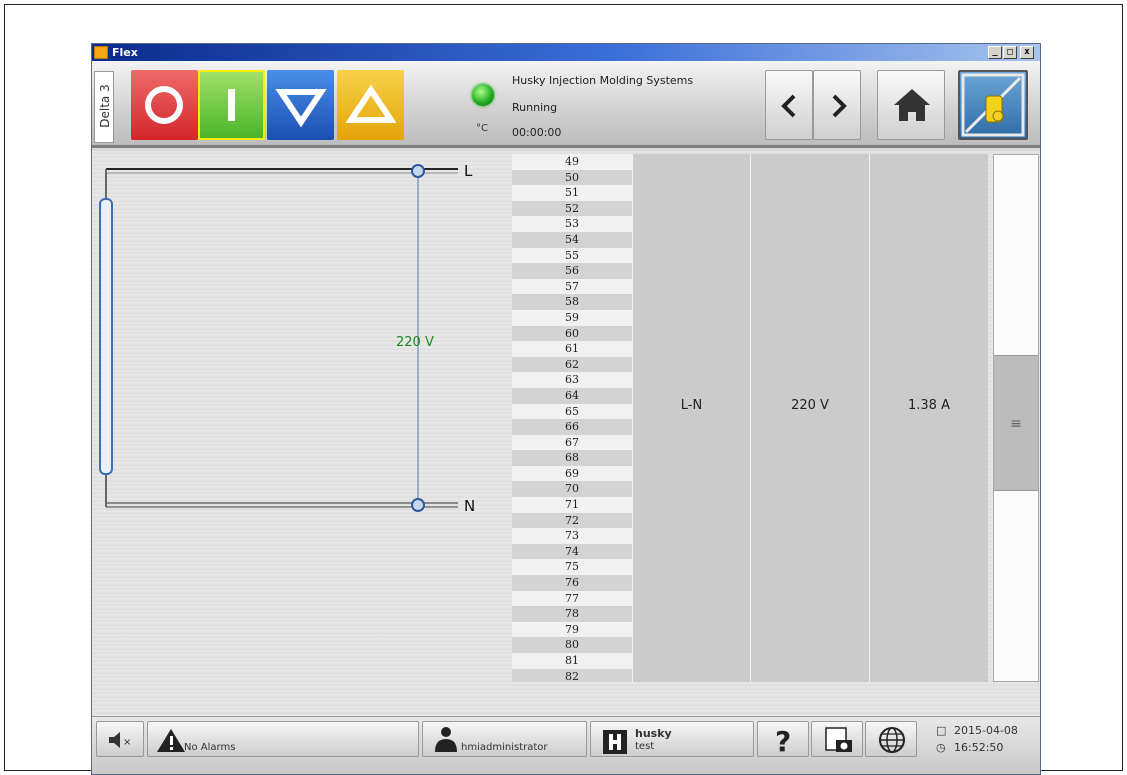 The height and width of the screenshot is (775, 1127). I want to click on zone-number: 66, so click(572, 427).